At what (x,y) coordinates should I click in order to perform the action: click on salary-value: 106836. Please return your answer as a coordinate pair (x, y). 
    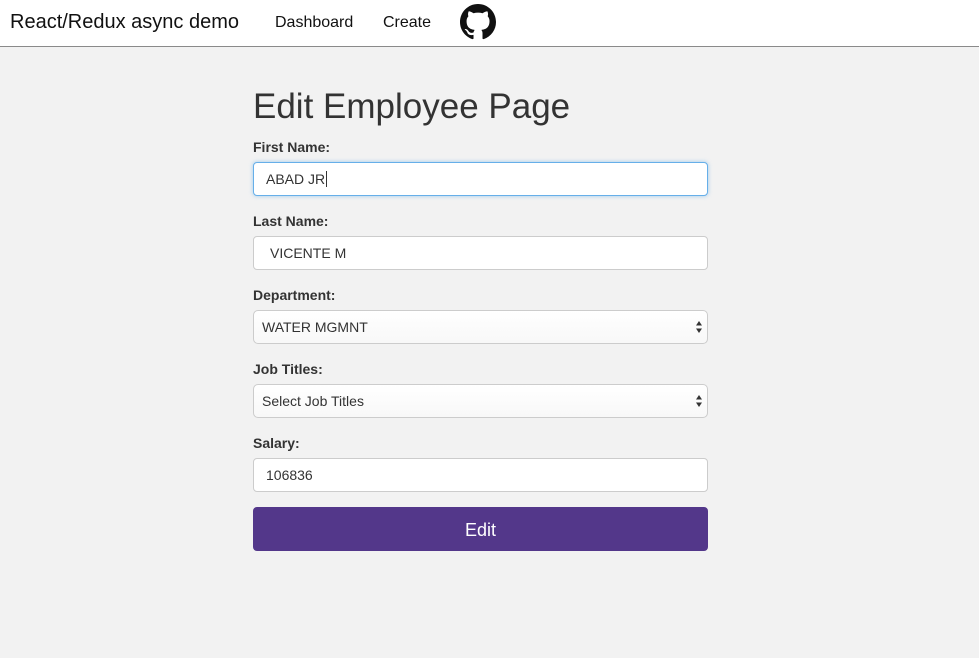
    Looking at the image, I should click on (289, 475).